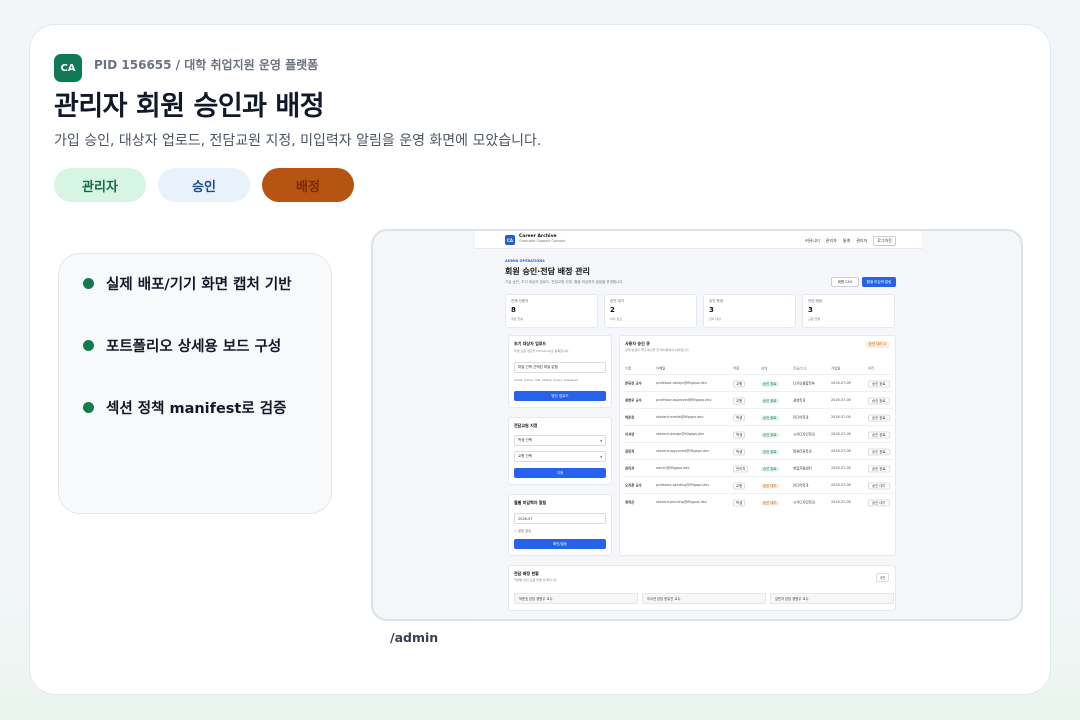  What do you see at coordinates (560, 396) in the screenshot?
I see `upload-button: 명단 업로드` at bounding box center [560, 396].